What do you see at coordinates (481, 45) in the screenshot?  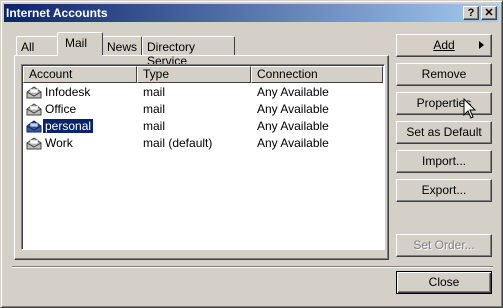 I see `submenu-arrow-icon` at bounding box center [481, 45].